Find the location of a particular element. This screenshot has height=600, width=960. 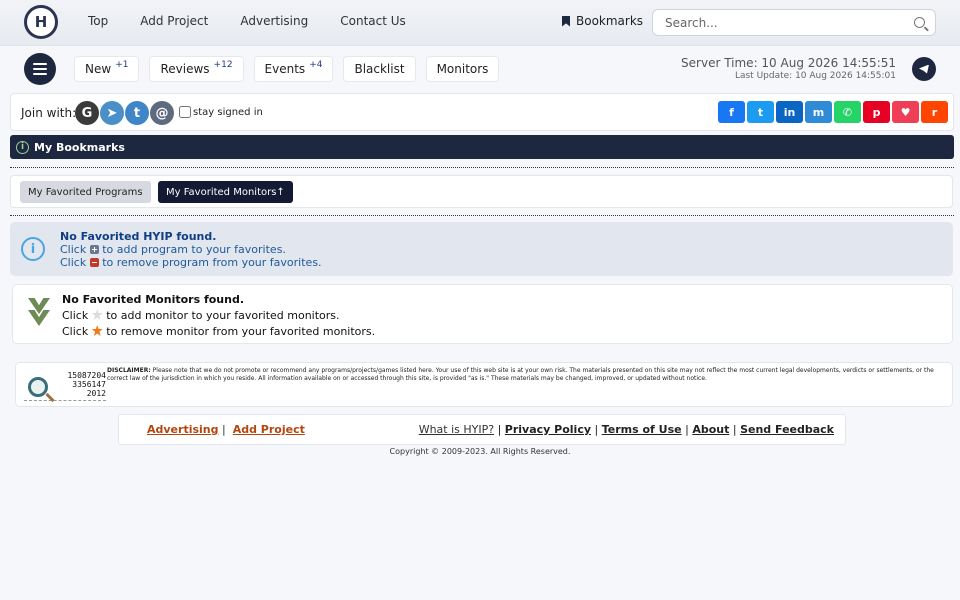

logo-letter: H is located at coordinates (41, 22).